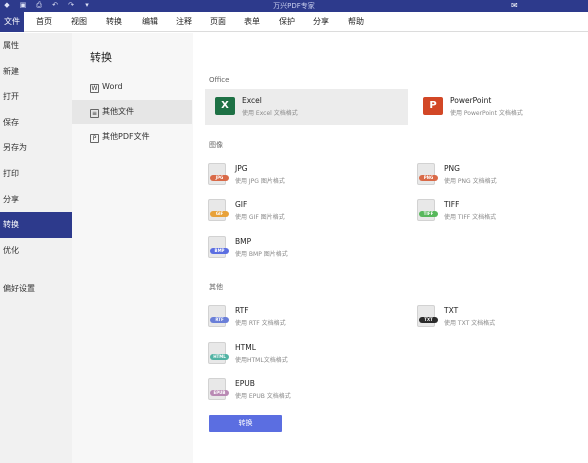 This screenshot has height=463, width=588. Describe the element at coordinates (433, 107) in the screenshot. I see `powerpoint-icon: P` at that location.